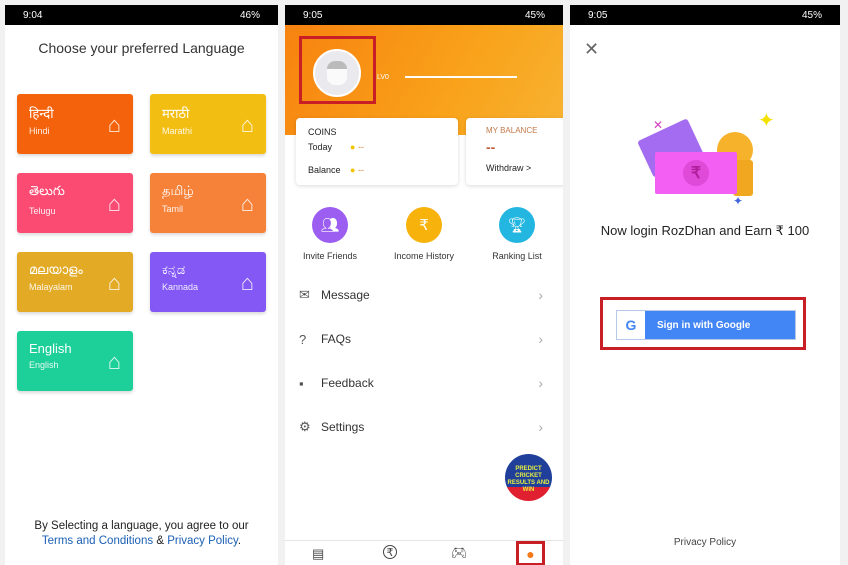 The image size is (848, 565). I want to click on menu-label: FAQs, so click(336, 339).